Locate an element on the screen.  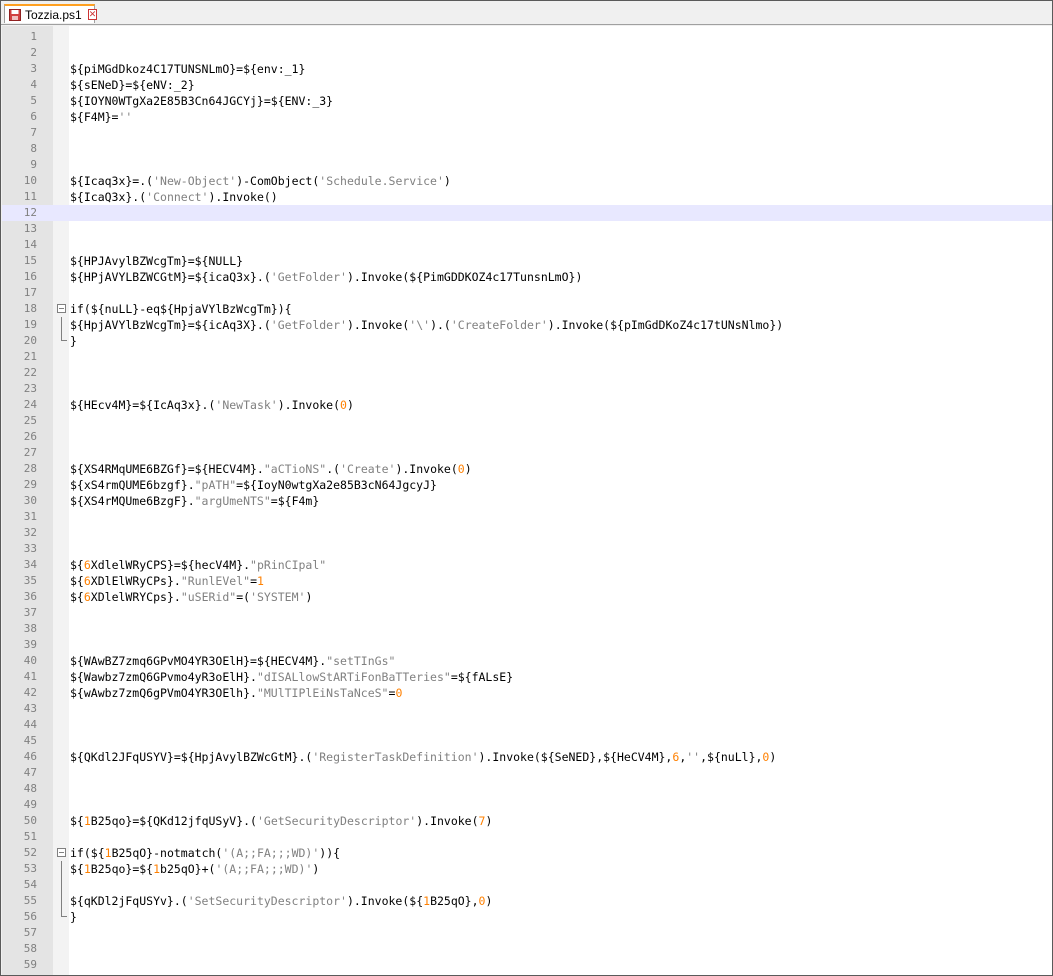
line-number: 40 is located at coordinates (30, 660).